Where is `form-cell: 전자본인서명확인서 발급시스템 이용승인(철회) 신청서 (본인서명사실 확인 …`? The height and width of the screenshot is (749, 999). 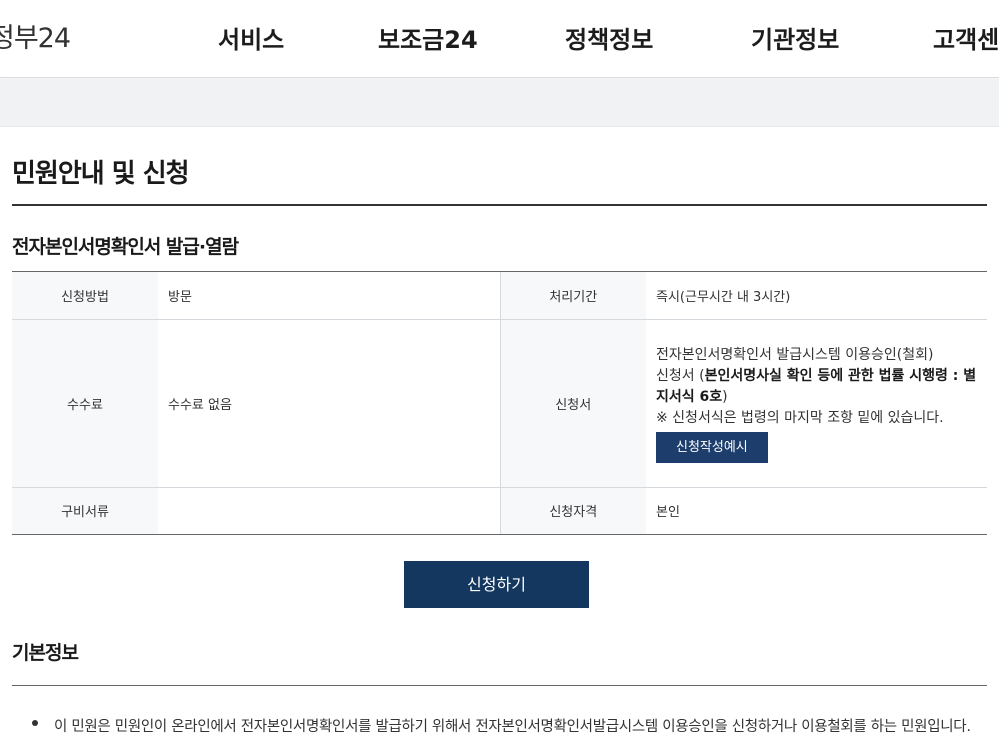
form-cell: 전자본인서명확인서 발급시스템 이용승인(철회) 신청서 (본인서명사실 확인 … is located at coordinates (816, 403).